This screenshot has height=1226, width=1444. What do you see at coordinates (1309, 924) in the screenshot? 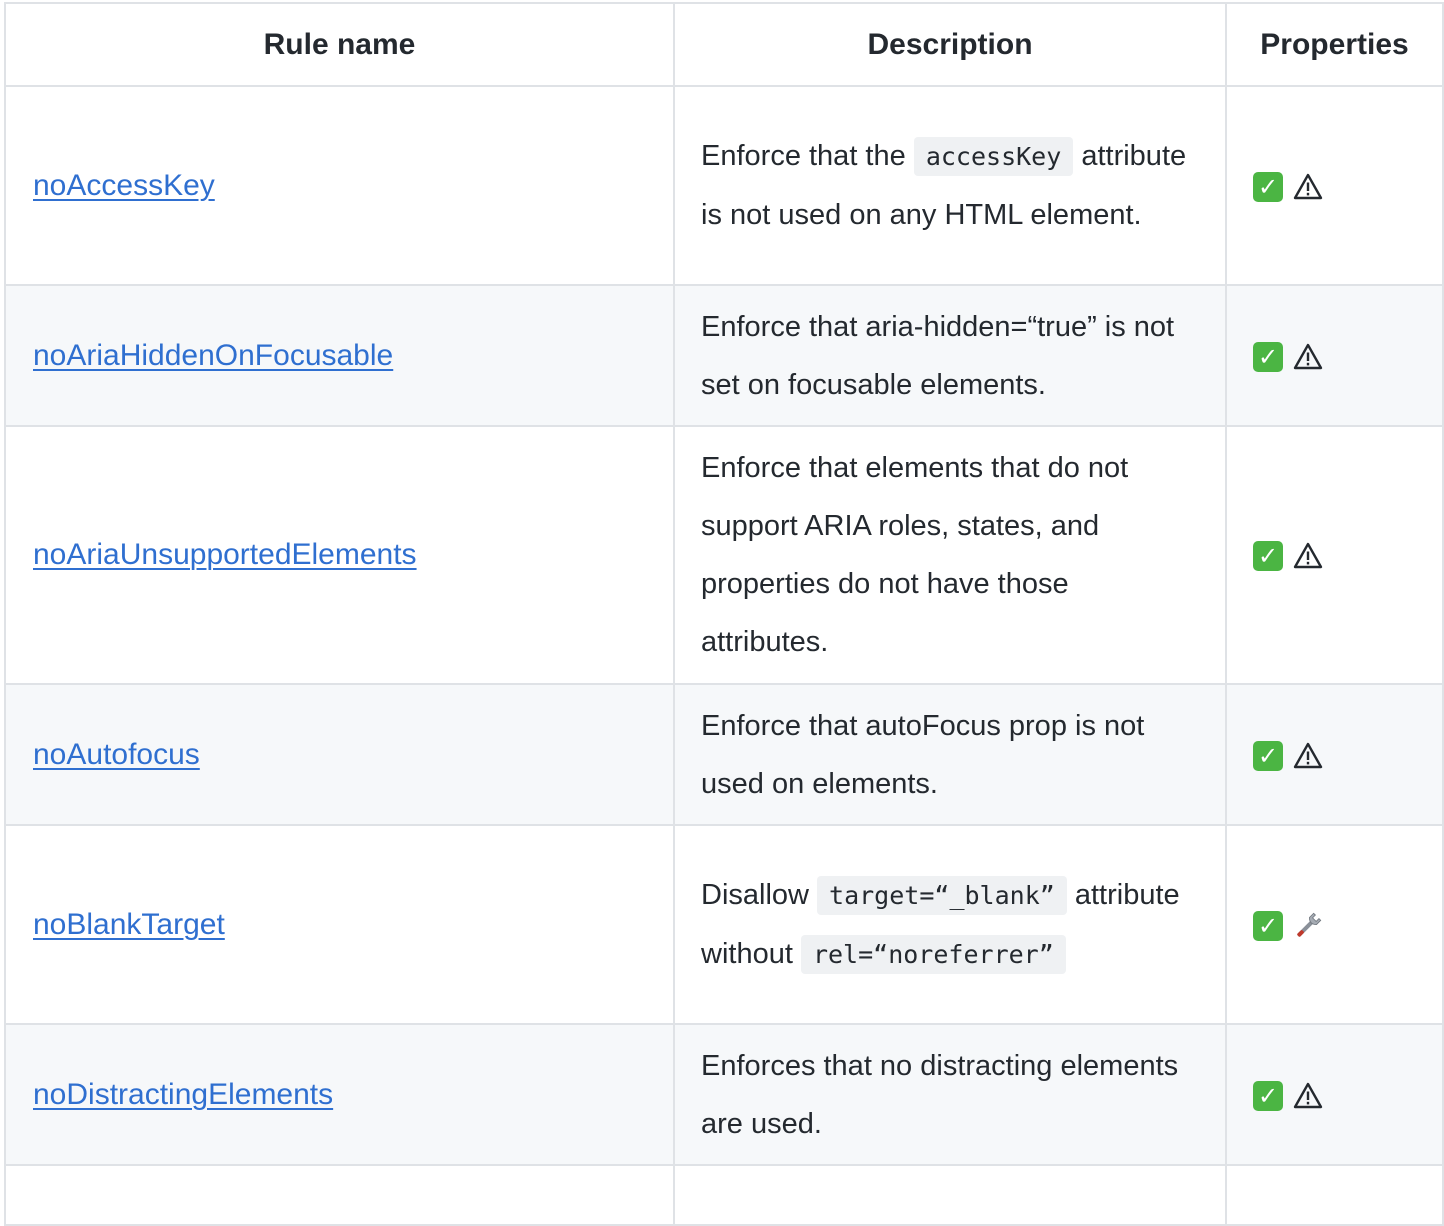
I see `wrench-icon` at bounding box center [1309, 924].